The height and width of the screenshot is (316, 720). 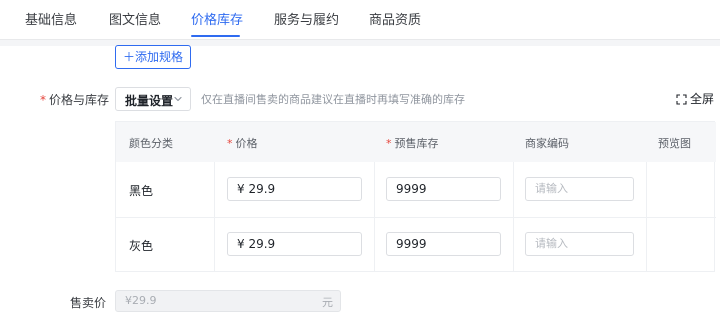 I want to click on tab-service-fulfillment: 服务与履约, so click(x=306, y=18).